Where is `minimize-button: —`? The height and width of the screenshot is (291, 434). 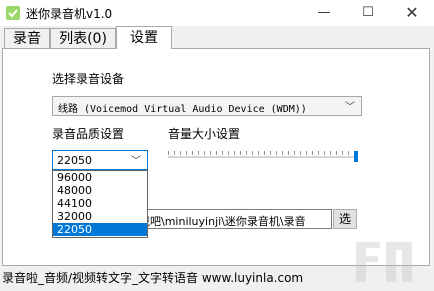
minimize-button: — is located at coordinates (324, 13).